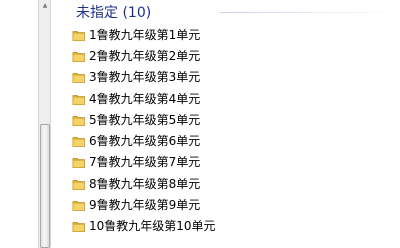 This screenshot has height=248, width=400. I want to click on file-name: 10鲁教九年级第10单元, so click(152, 226).